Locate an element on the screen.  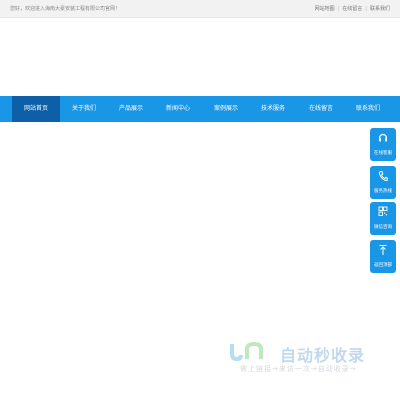
qrcode-icon is located at coordinates (383, 211).